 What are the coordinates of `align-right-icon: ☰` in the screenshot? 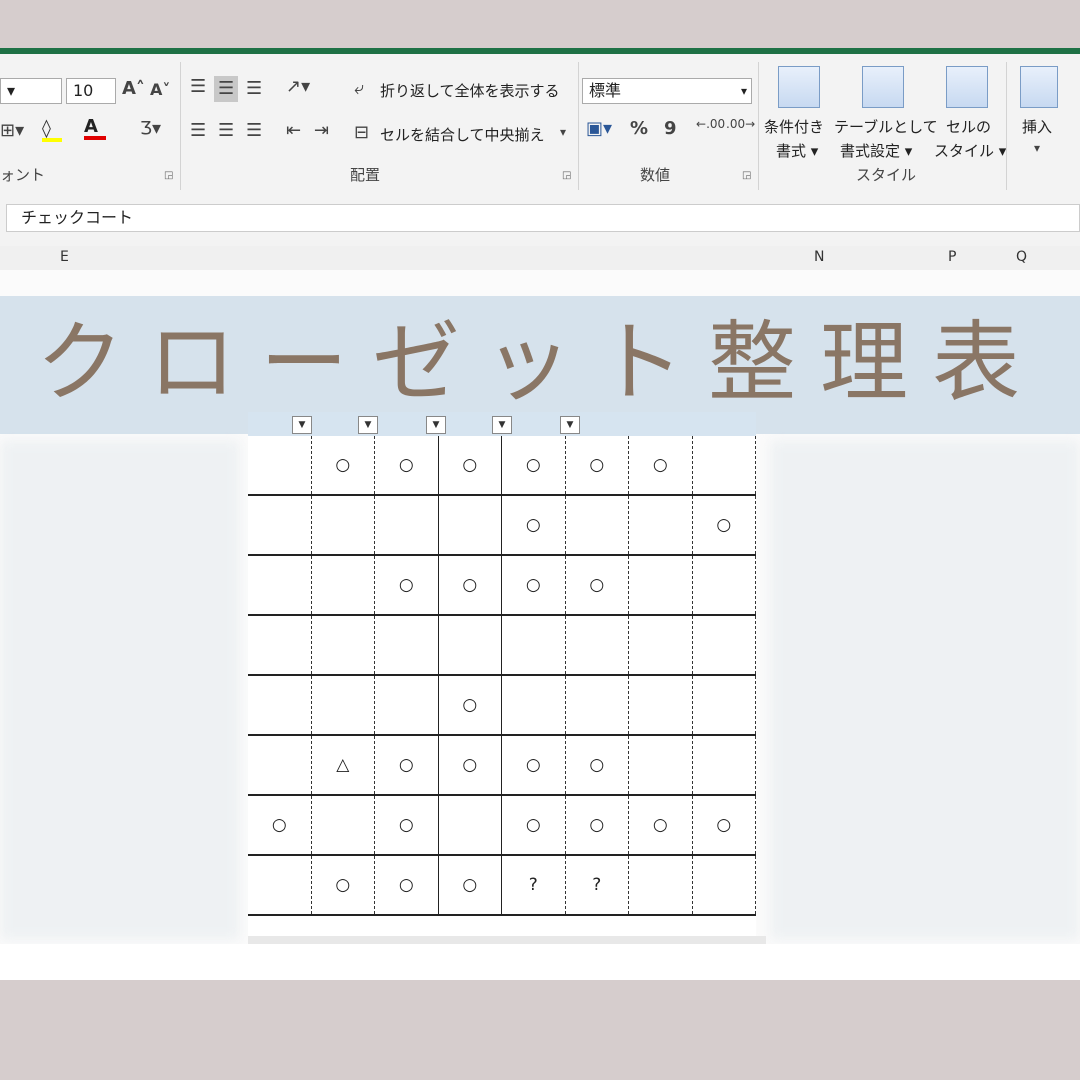 It's located at (254, 131).